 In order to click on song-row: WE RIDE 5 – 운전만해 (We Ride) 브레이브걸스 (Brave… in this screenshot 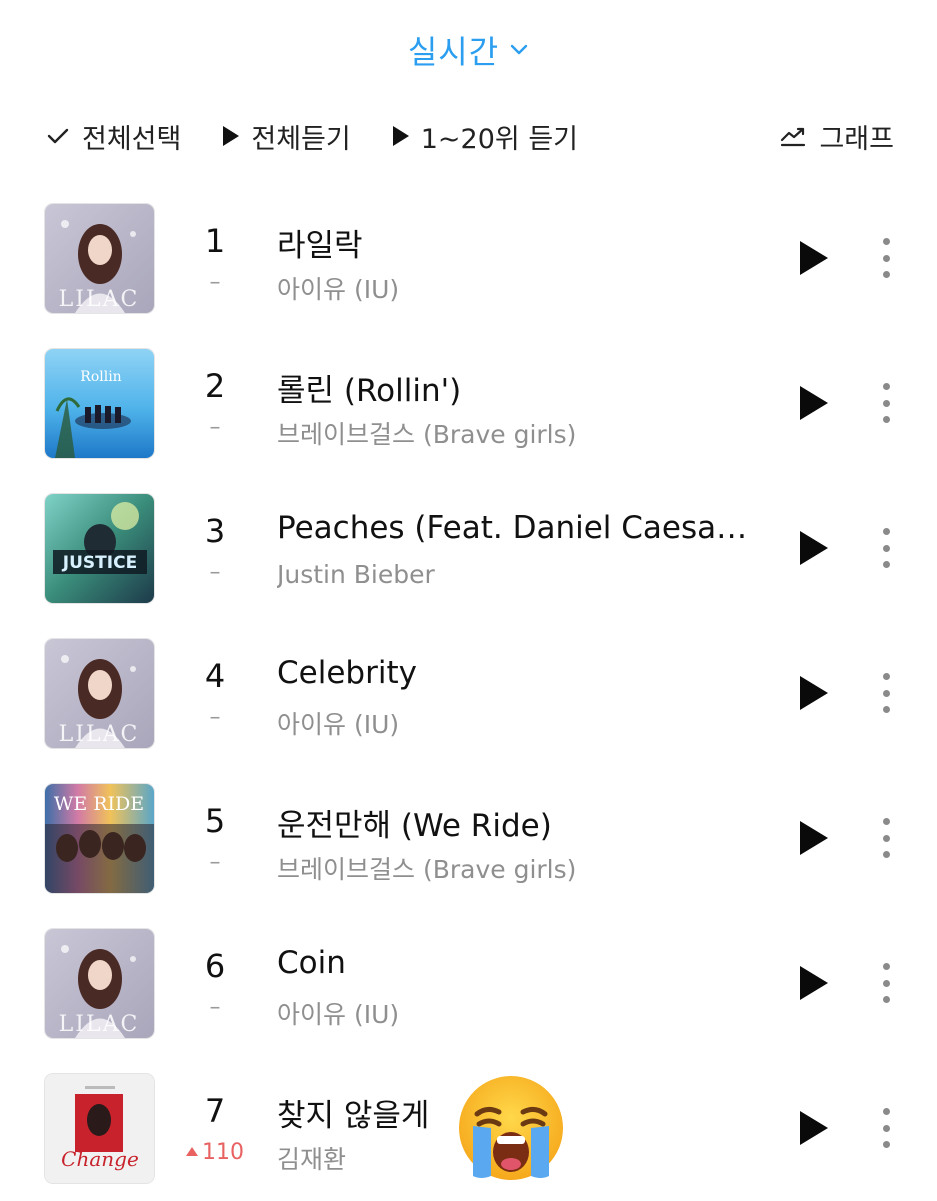, I will do `click(468, 838)`.